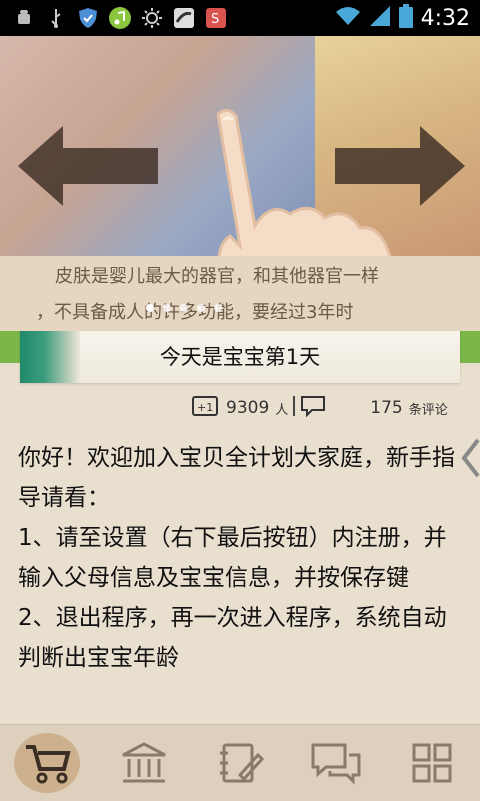  Describe the element at coordinates (240, 18) in the screenshot. I see `status-bar: S 4:32` at that location.